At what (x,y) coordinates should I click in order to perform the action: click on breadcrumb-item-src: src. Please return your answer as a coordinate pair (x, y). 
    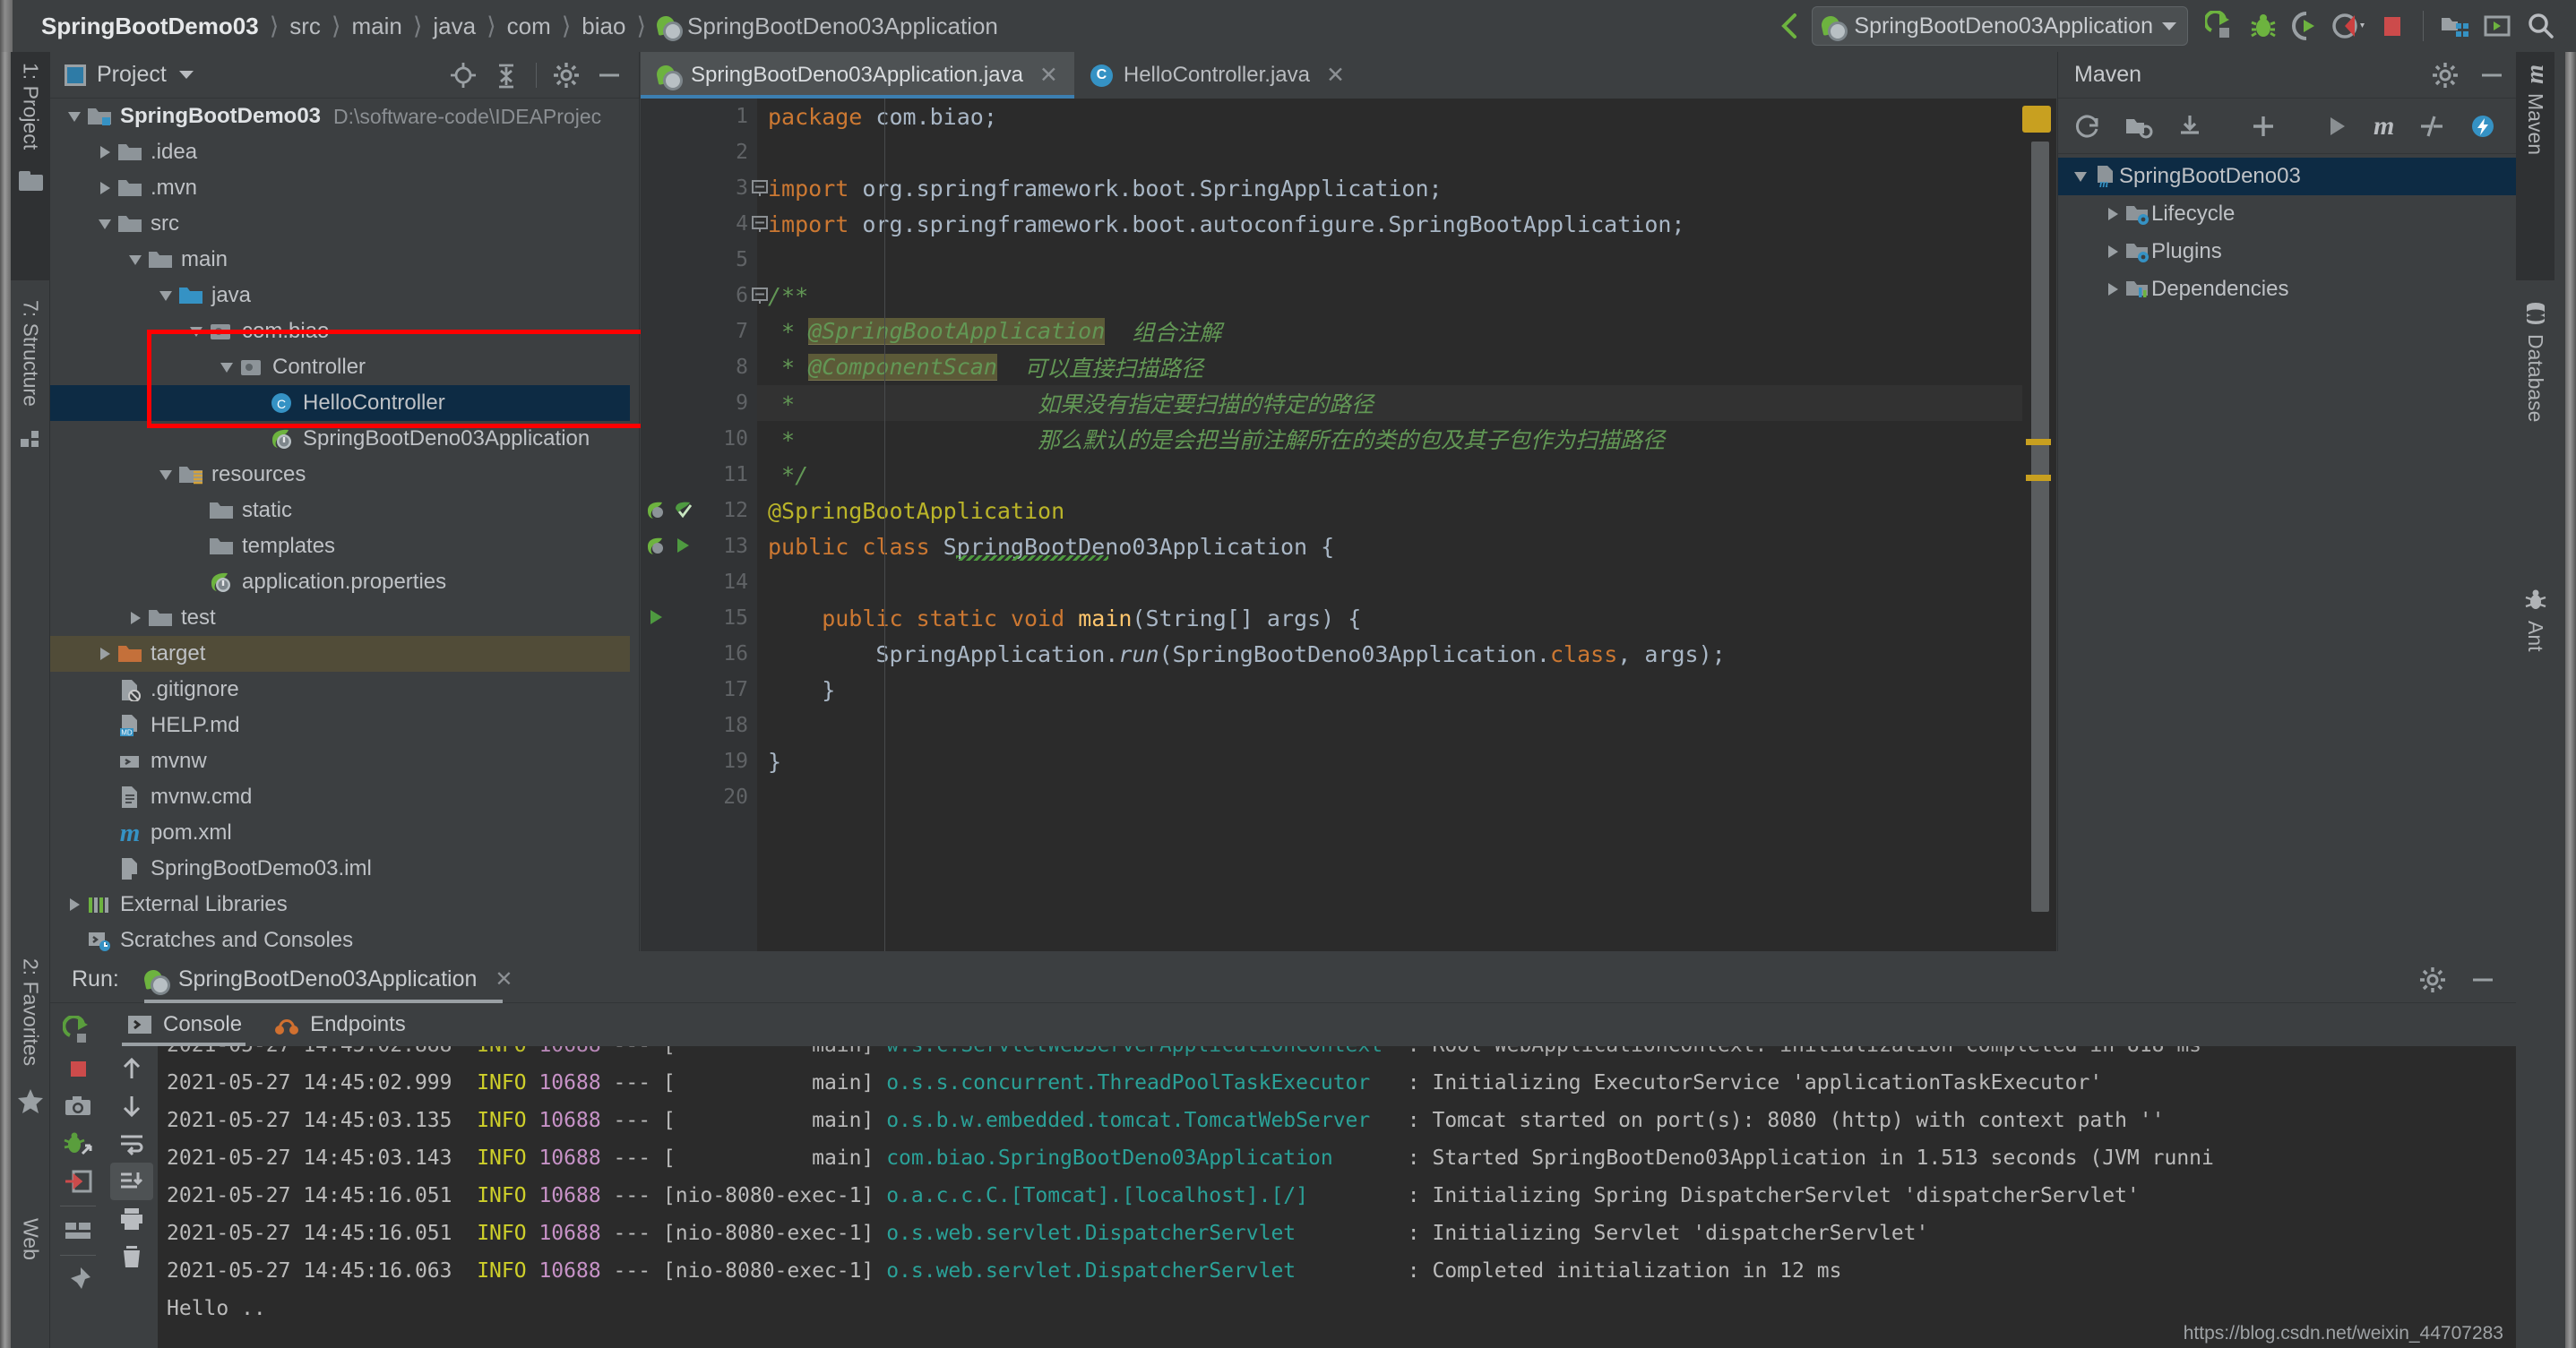
    Looking at the image, I should click on (305, 26).